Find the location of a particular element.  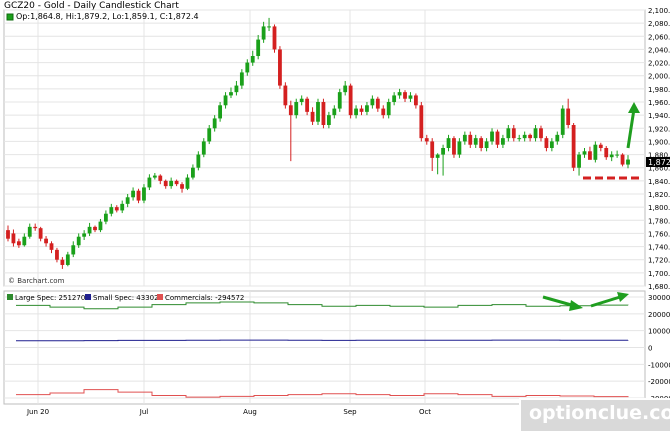

y-tick-label: 1,680.0 is located at coordinates (659, 287).